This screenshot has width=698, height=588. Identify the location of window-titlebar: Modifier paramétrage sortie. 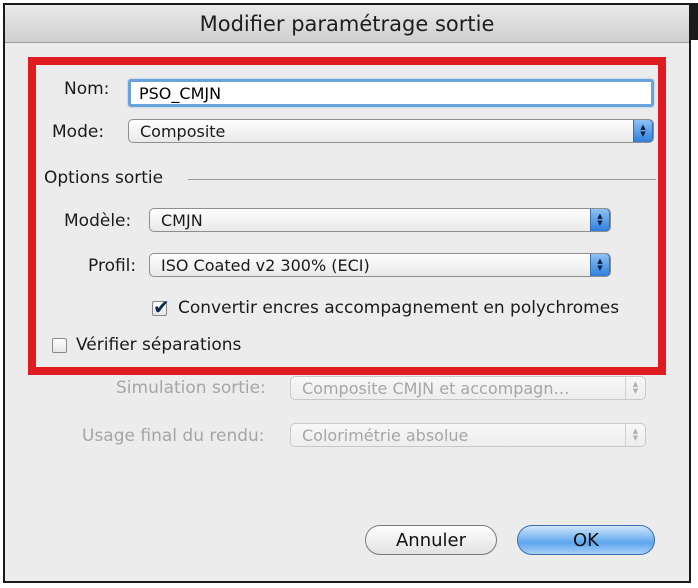
(347, 24).